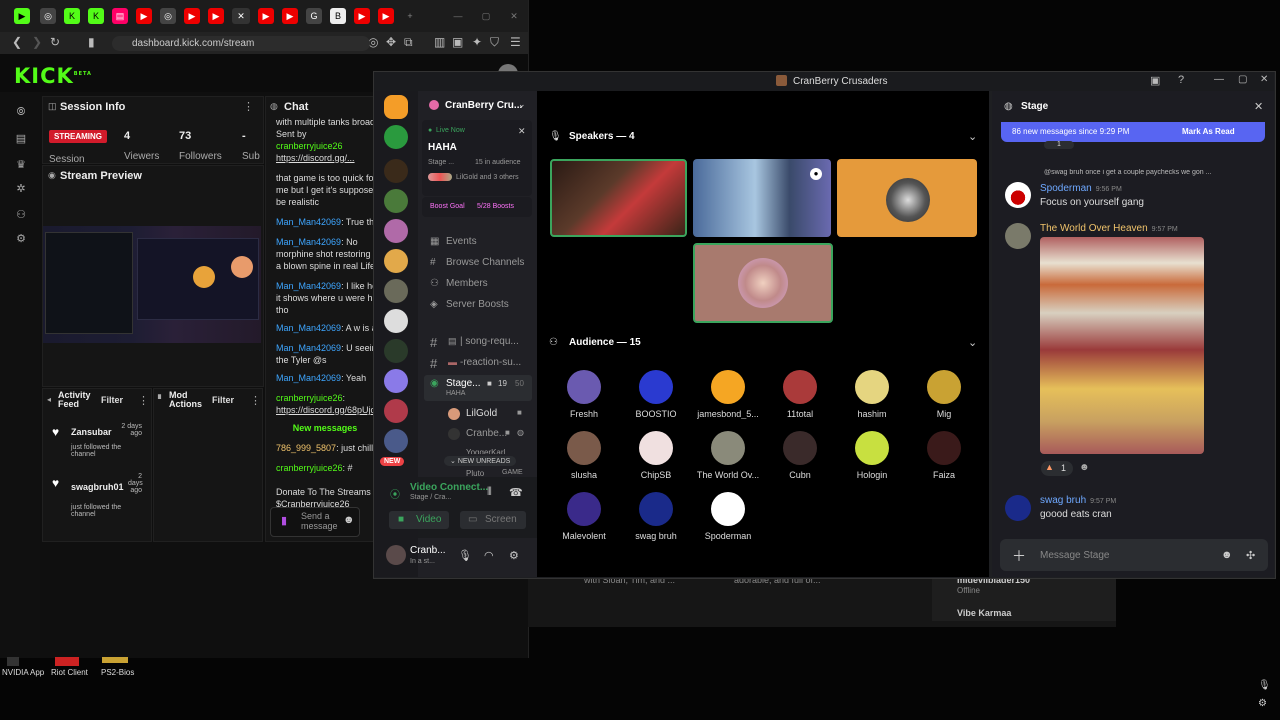 The width and height of the screenshot is (1280, 720). Describe the element at coordinates (192, 16) in the screenshot. I see `tab-youtube-2: ▶` at that location.